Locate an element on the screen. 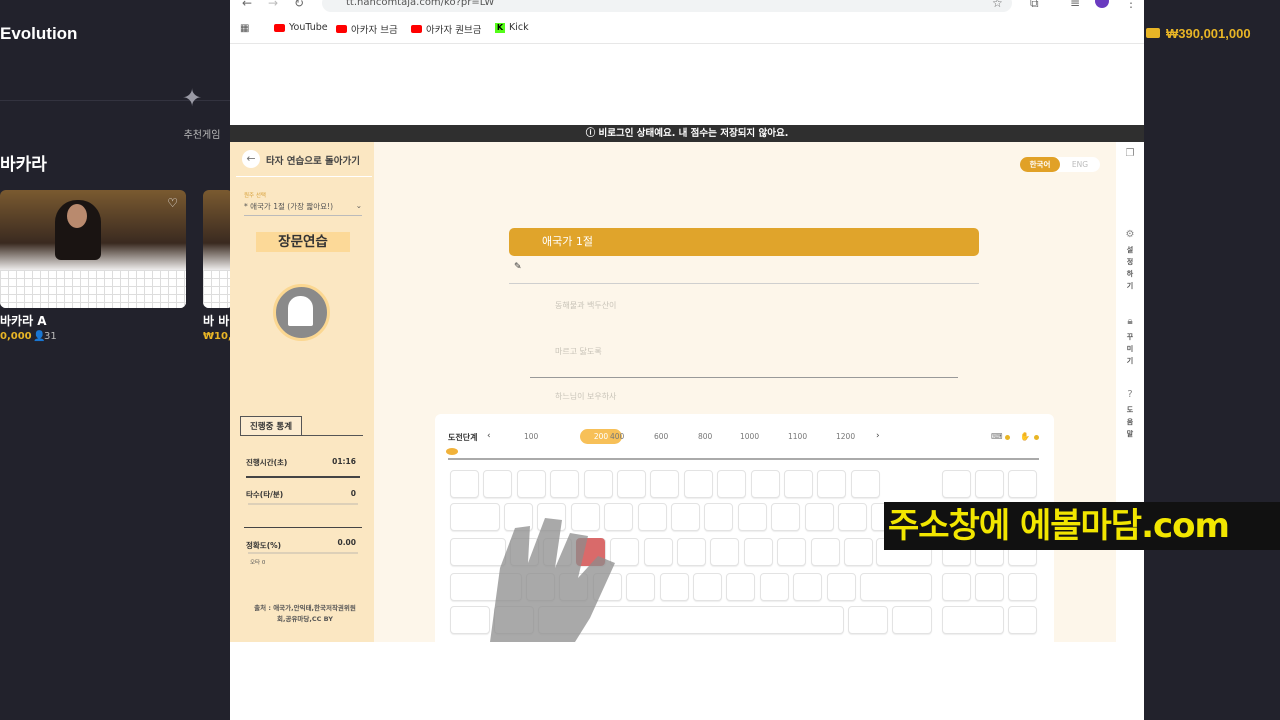  address-bar: tt.hancomtaja.com/ko?pr=LW is located at coordinates (667, 6).